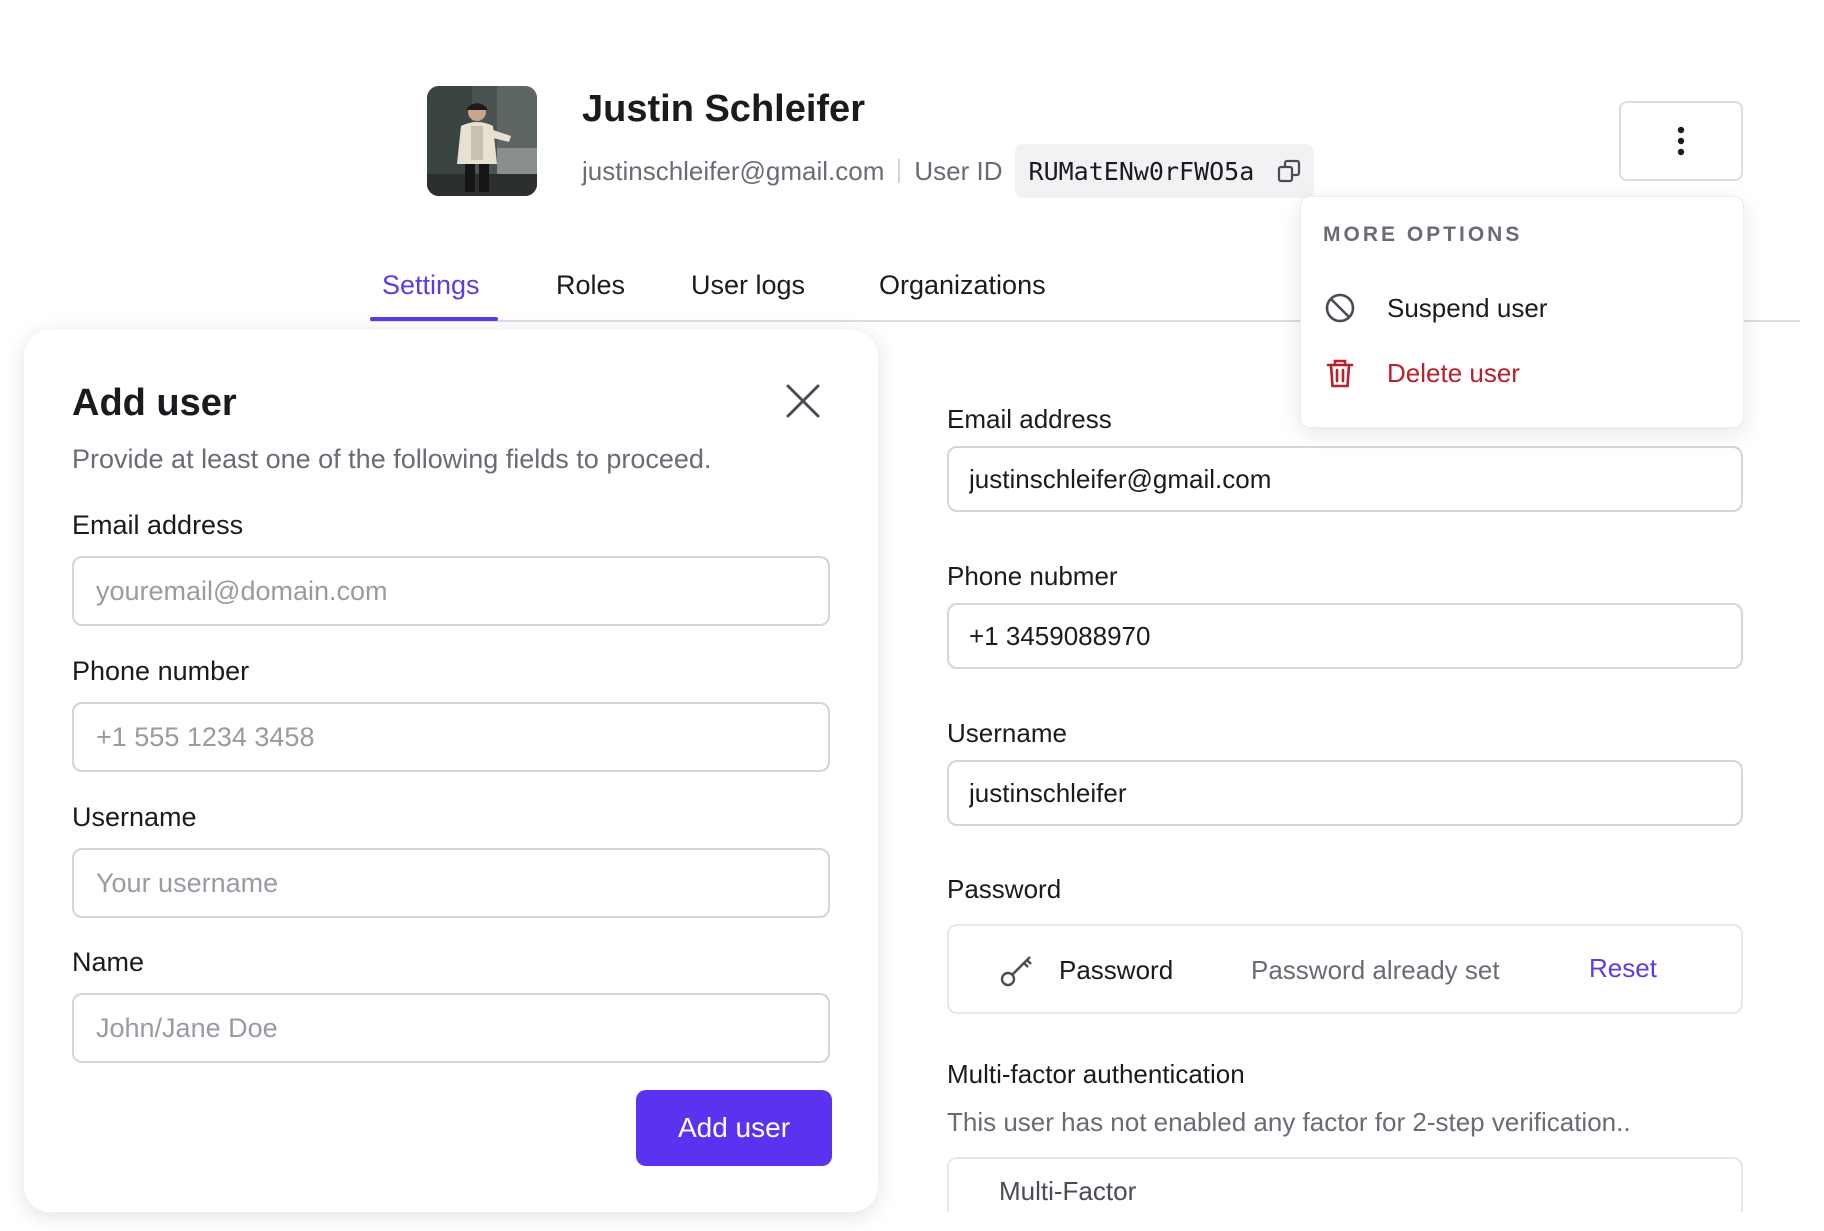 The width and height of the screenshot is (1824, 1231). I want to click on tab-organizations: Organizations, so click(962, 285).